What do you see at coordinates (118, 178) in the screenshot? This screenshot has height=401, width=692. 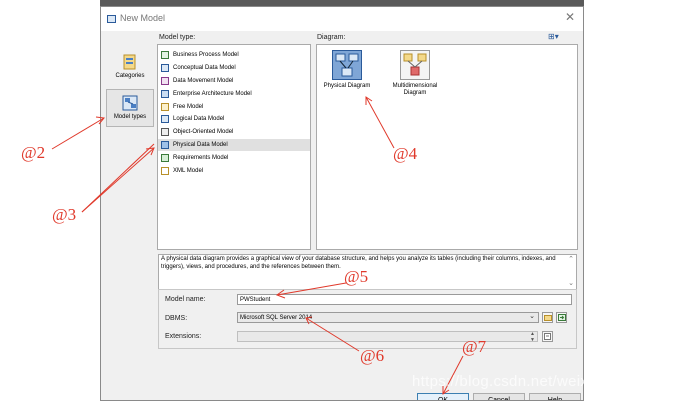 I see `annotation-arrow-3b` at bounding box center [118, 178].